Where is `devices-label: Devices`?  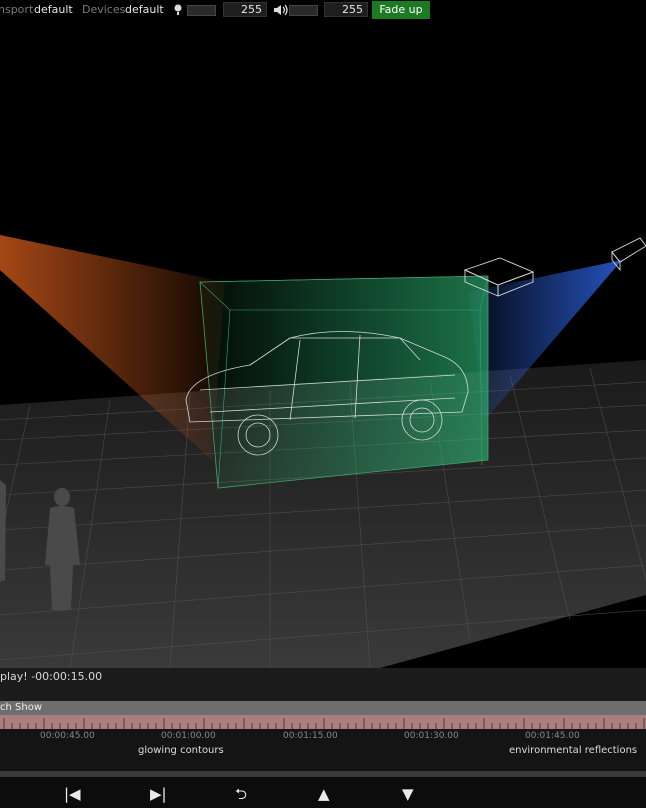 devices-label: Devices is located at coordinates (104, 9).